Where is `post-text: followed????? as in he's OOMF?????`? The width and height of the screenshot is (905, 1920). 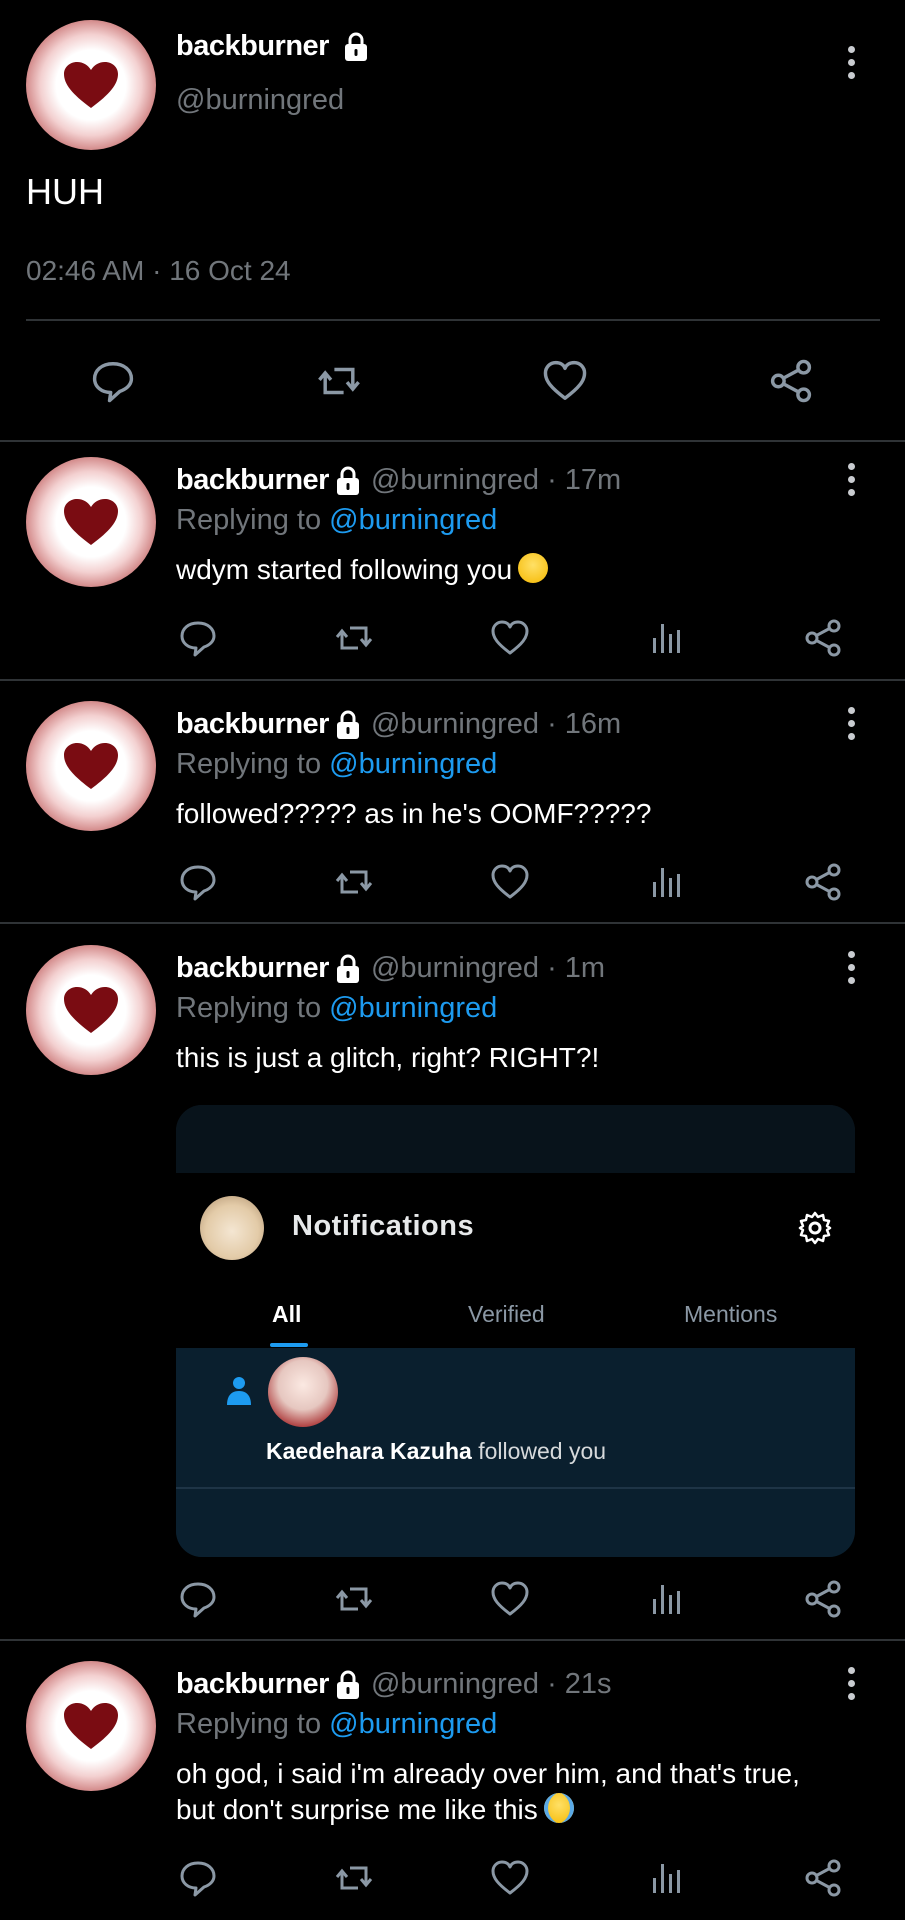
post-text: followed????? as in he's OOMF????? is located at coordinates (414, 813).